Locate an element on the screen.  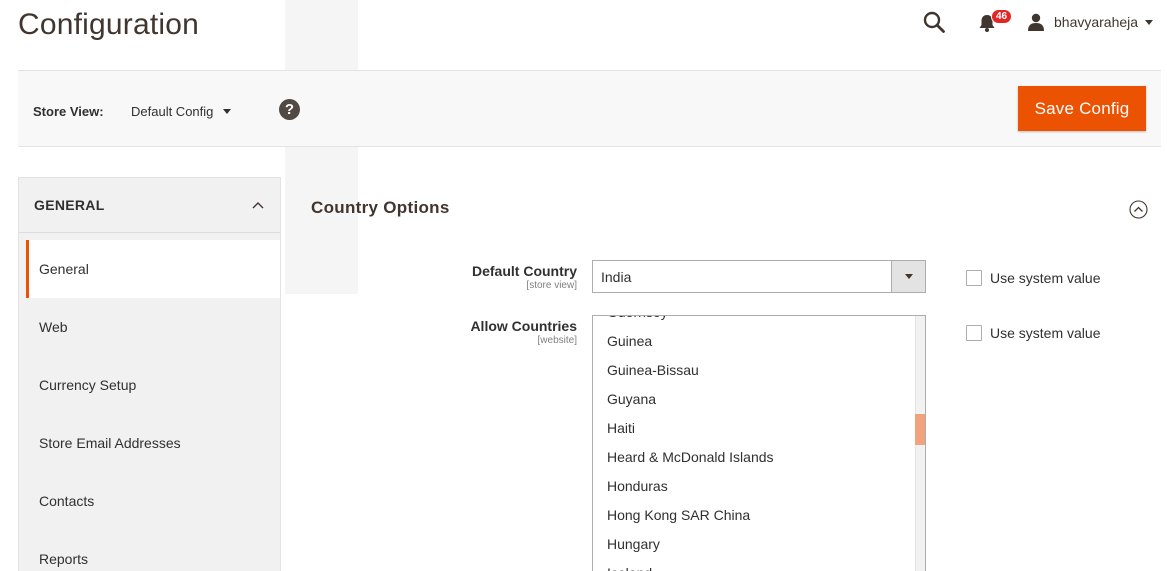
user-name: bhavyaraheja is located at coordinates (1096, 22).